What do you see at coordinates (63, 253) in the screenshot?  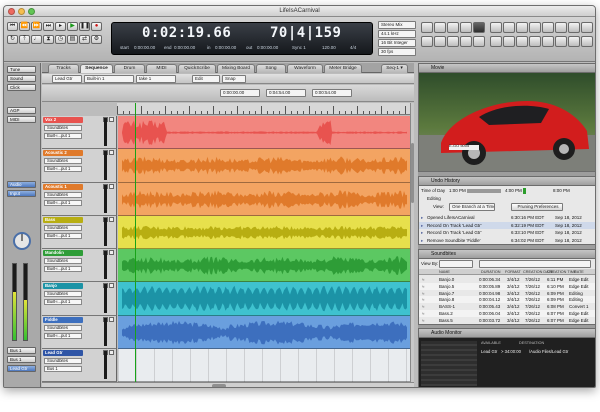 I see `track-name: Mandolin` at bounding box center [63, 253].